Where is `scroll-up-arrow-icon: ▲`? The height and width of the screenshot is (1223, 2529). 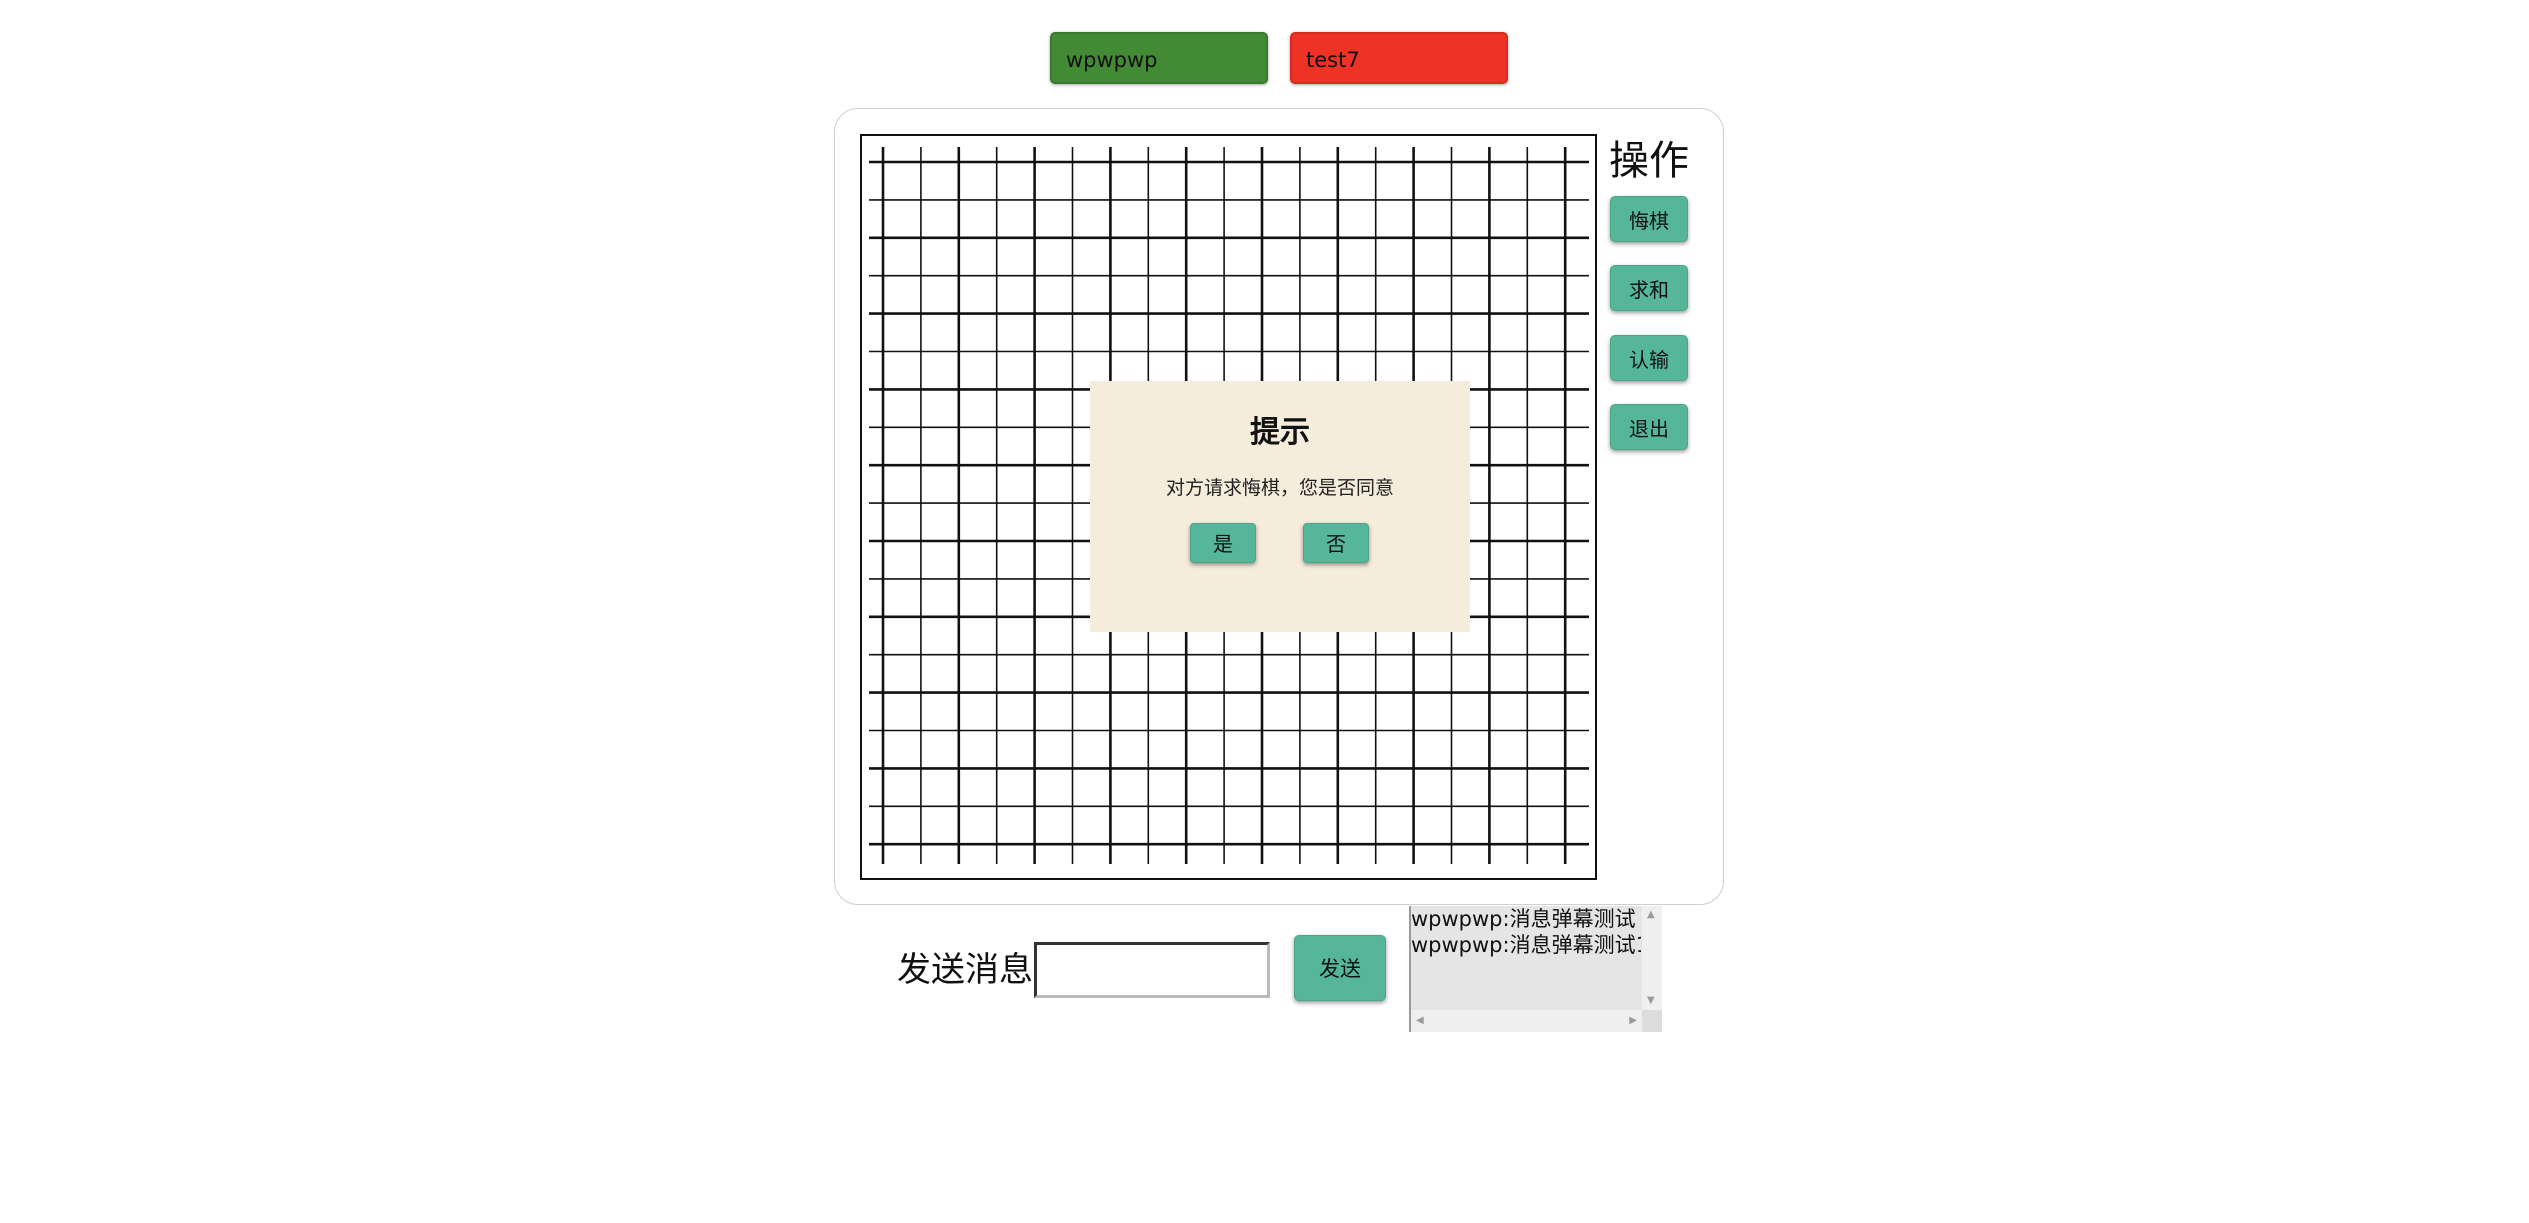 scroll-up-arrow-icon: ▲ is located at coordinates (1651, 915).